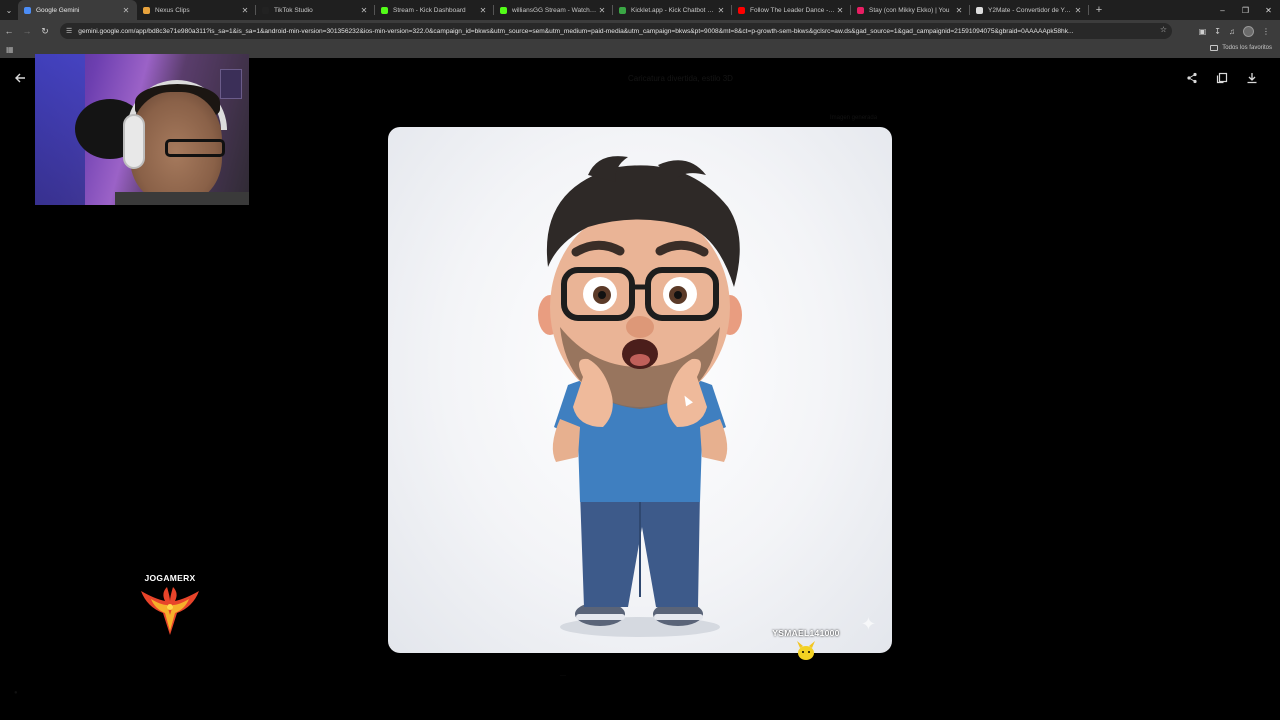  Describe the element at coordinates (1214, 48) in the screenshot. I see `folder-icon` at that location.